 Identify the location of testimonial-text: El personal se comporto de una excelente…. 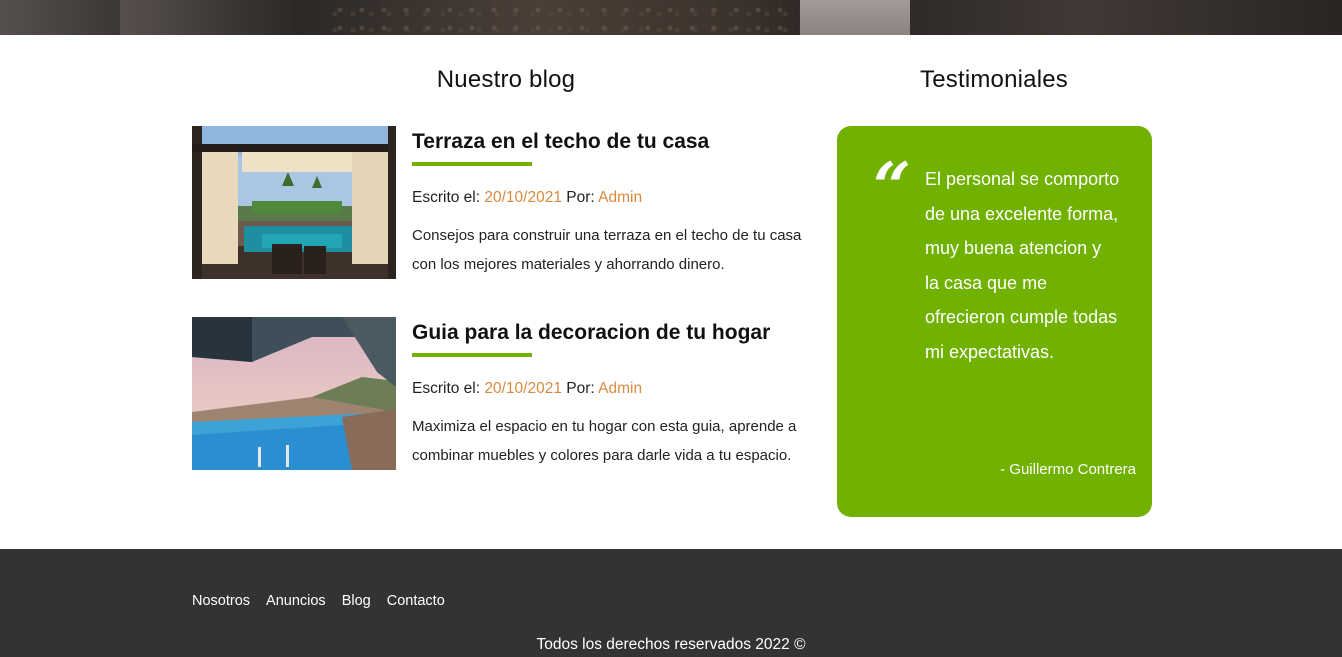
(1022, 265).